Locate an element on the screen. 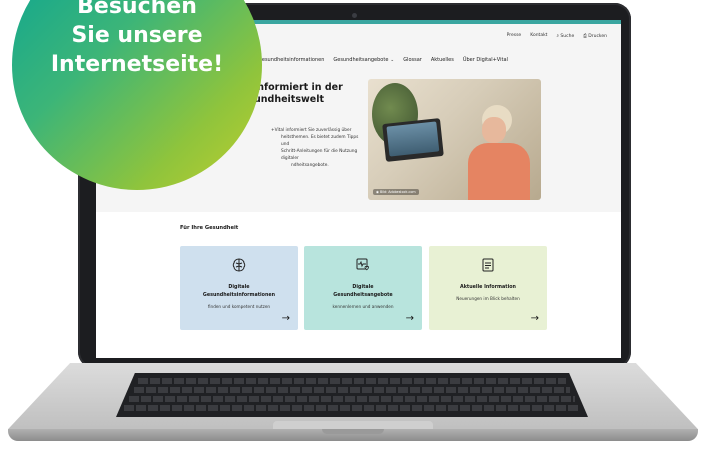 Image resolution: width=704 pixels, height=453 pixels. card-title: Aktuelle Information is located at coordinates (488, 287).